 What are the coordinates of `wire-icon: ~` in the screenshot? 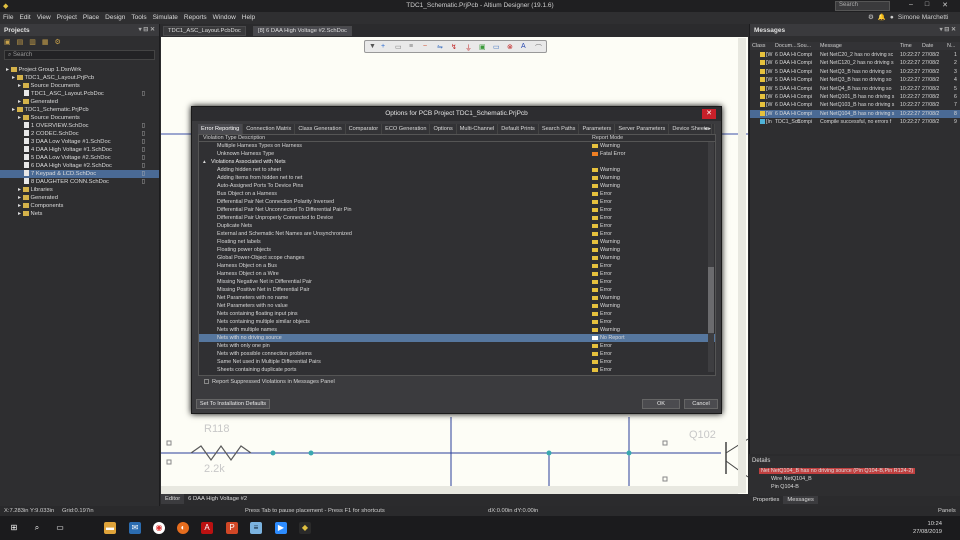 It's located at (425, 46).